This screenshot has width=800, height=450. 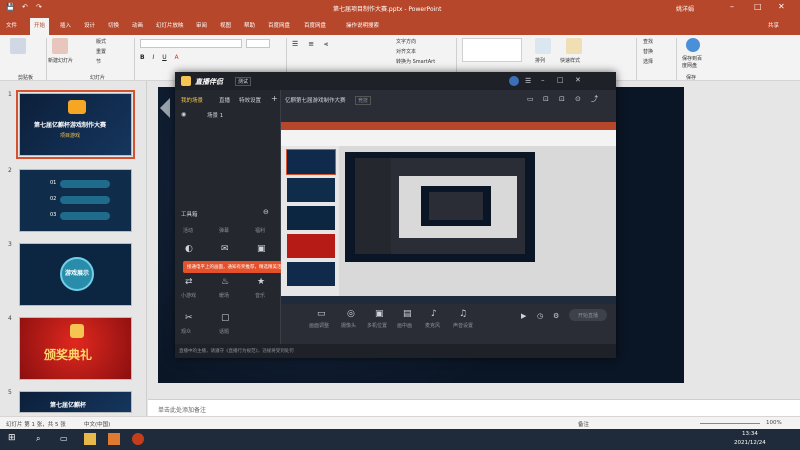 I want to click on share-icon: ⤴, so click(x=594, y=99).